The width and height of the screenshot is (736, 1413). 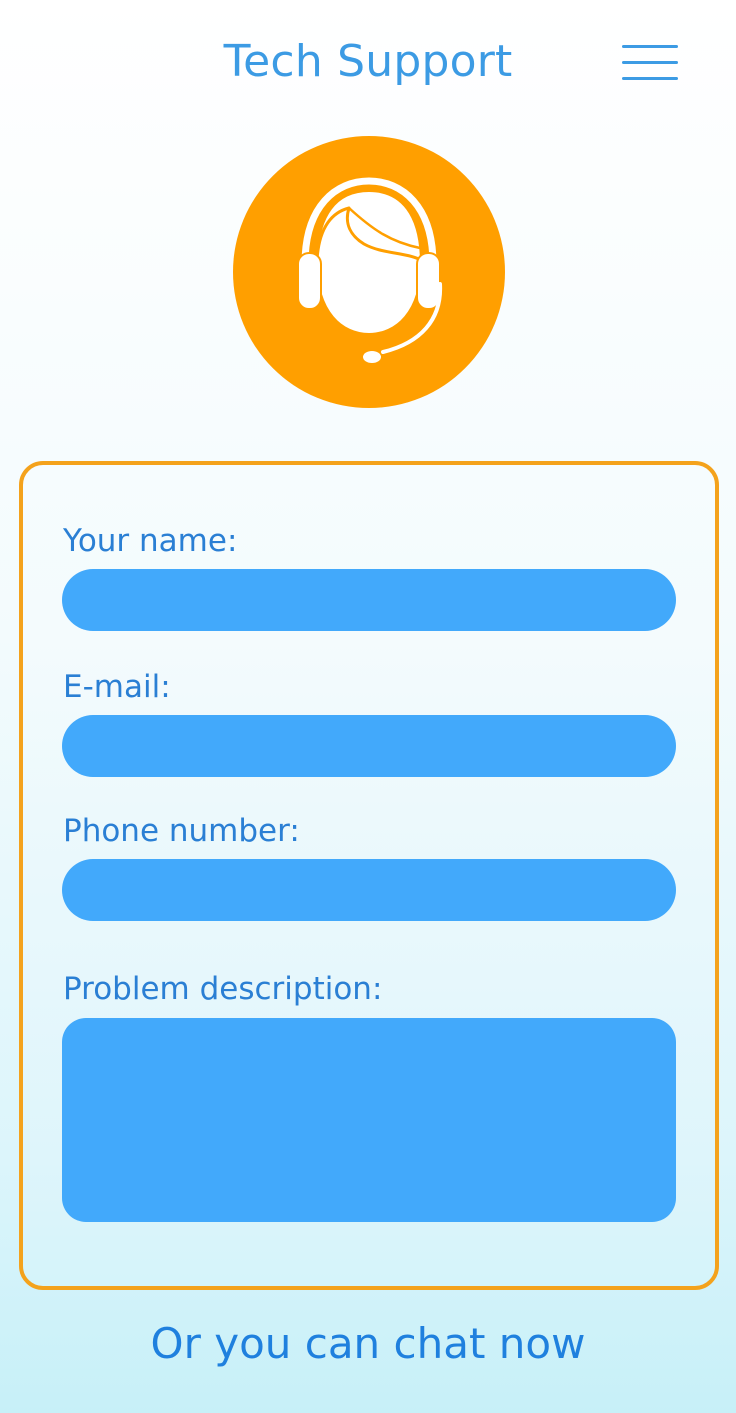 What do you see at coordinates (369, 1120) in the screenshot?
I see `problem-description-input` at bounding box center [369, 1120].